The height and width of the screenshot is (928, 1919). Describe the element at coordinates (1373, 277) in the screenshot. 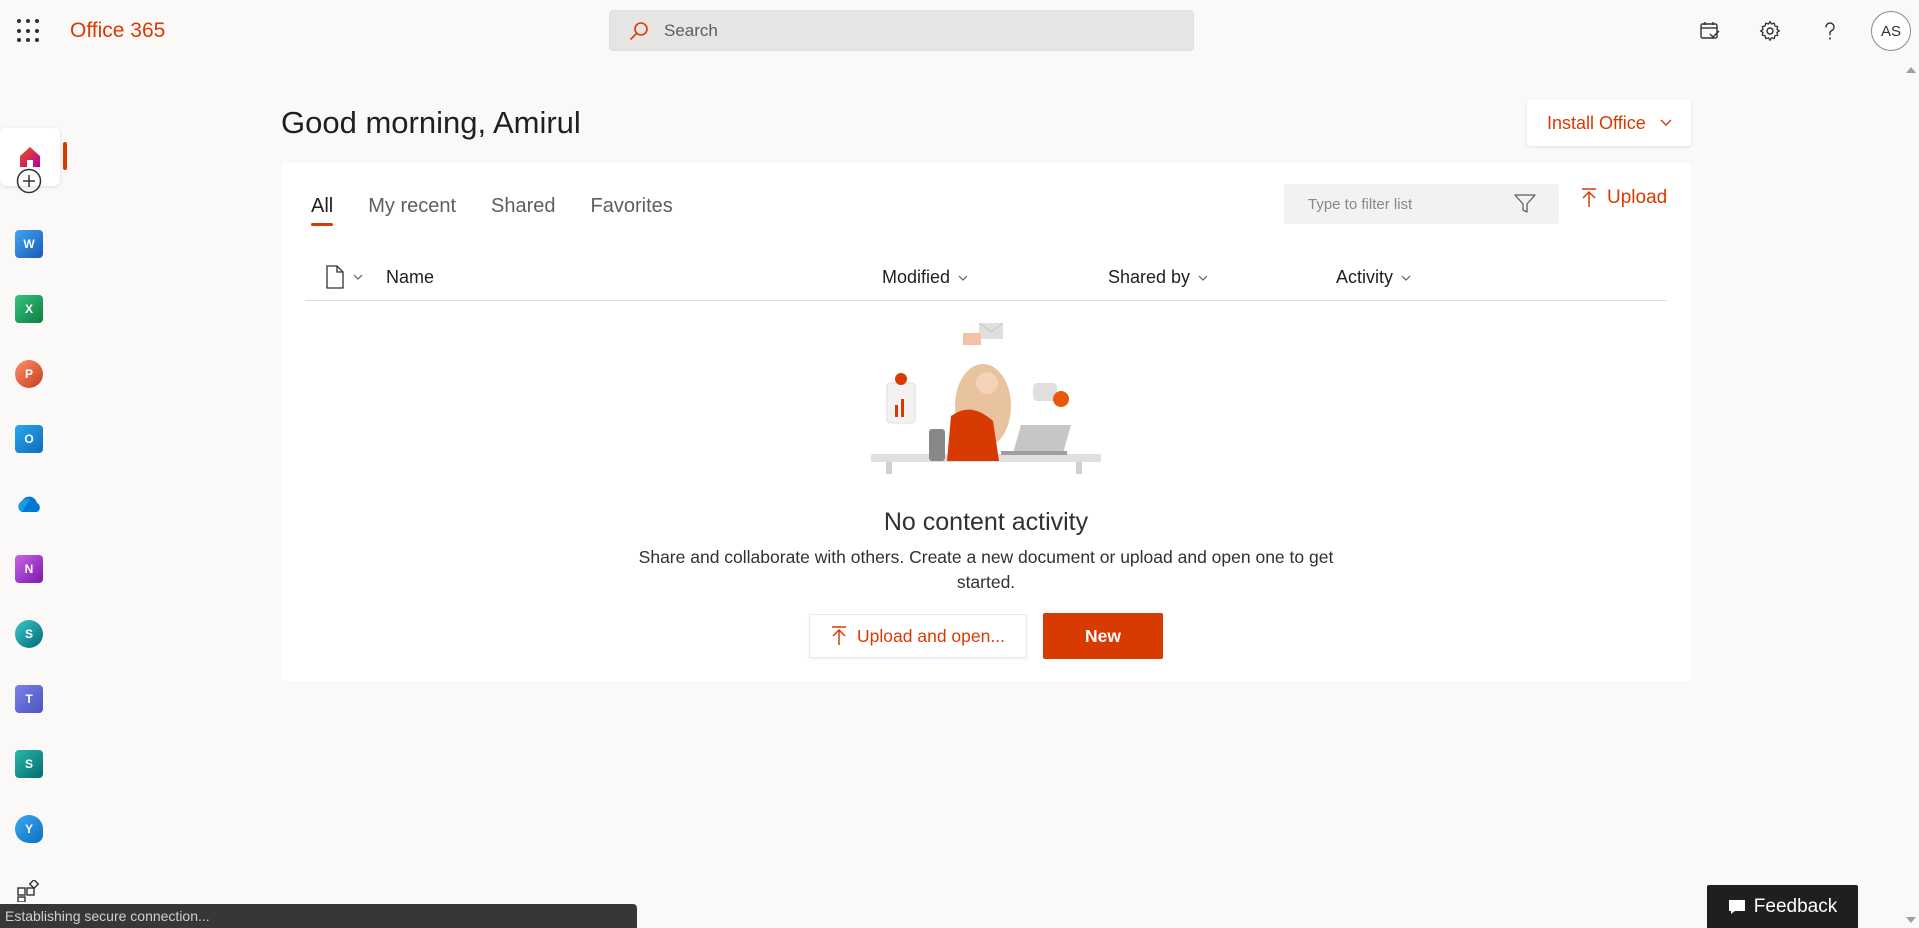

I see `column-activity: Activity` at that location.